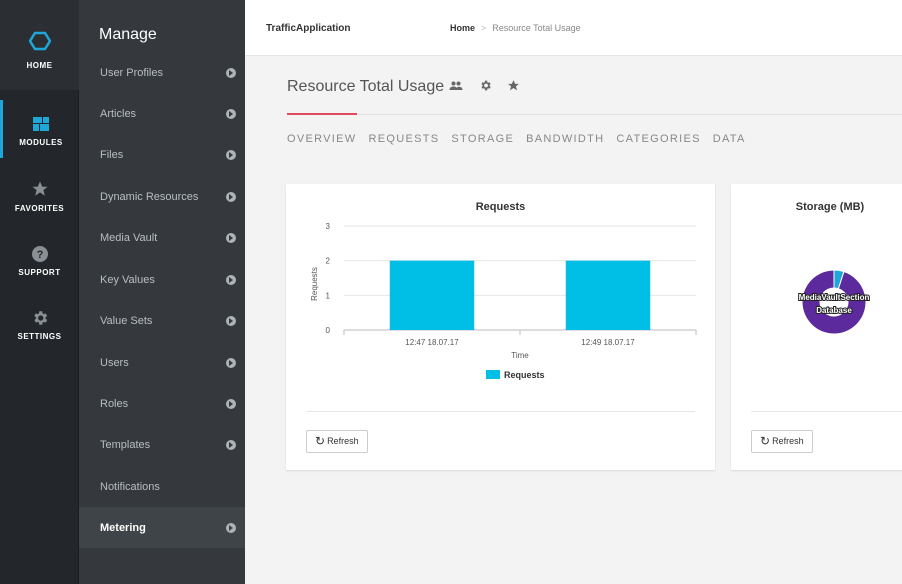 The height and width of the screenshot is (584, 902). I want to click on breadcrumb-home: Home, so click(462, 28).